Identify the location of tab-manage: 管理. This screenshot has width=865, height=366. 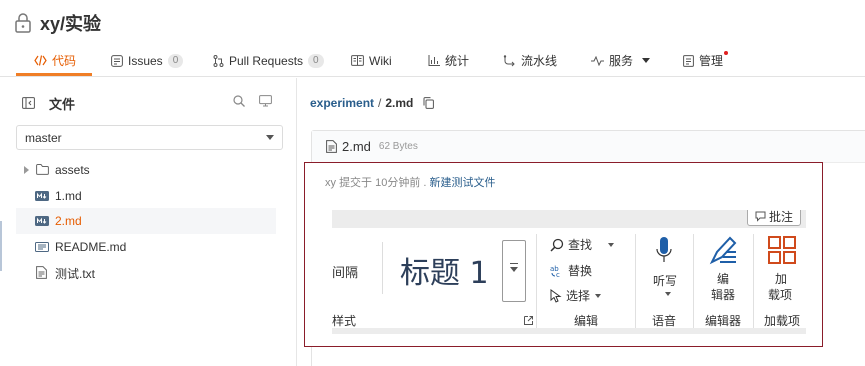
(703, 60).